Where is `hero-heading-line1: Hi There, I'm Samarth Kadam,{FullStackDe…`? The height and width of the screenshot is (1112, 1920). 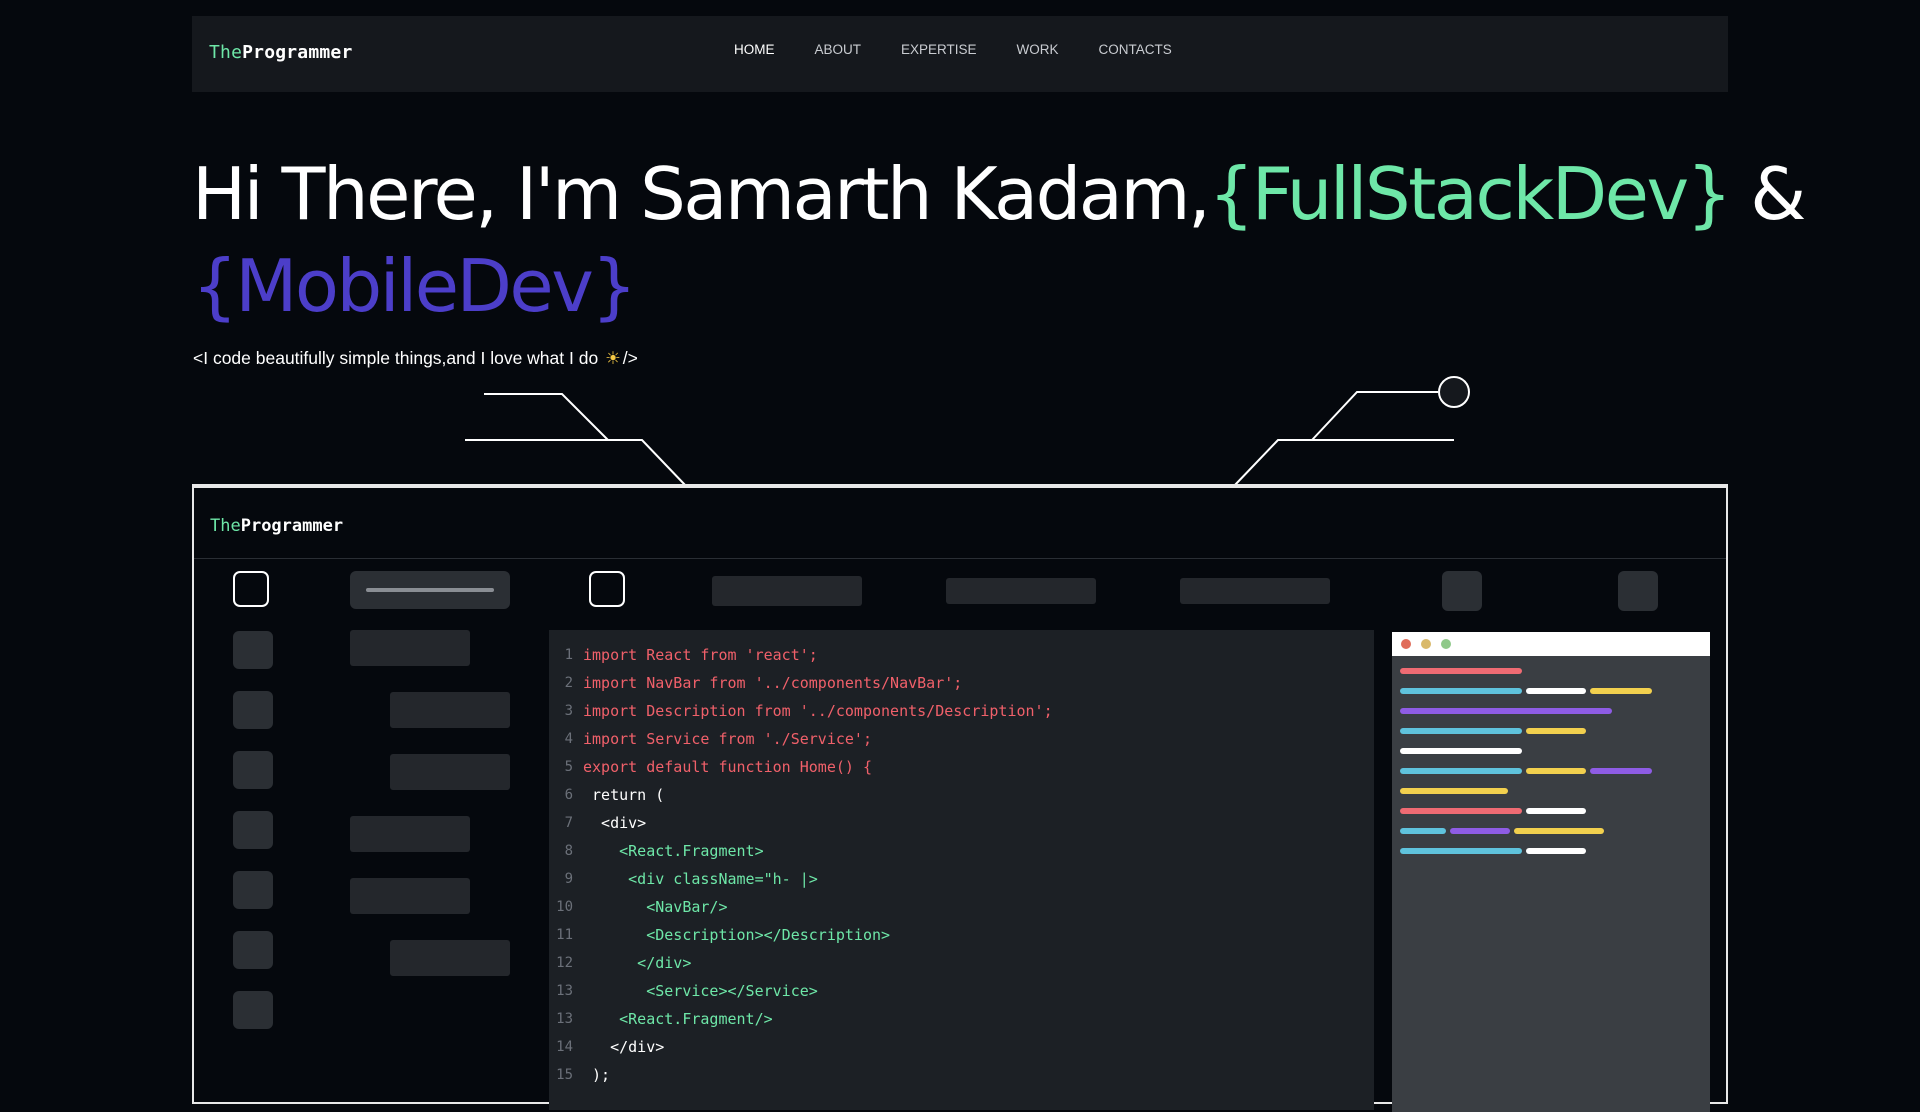
hero-heading-line1: Hi There, I'm Samarth Kadam,{FullStackDe… is located at coordinates (999, 194).